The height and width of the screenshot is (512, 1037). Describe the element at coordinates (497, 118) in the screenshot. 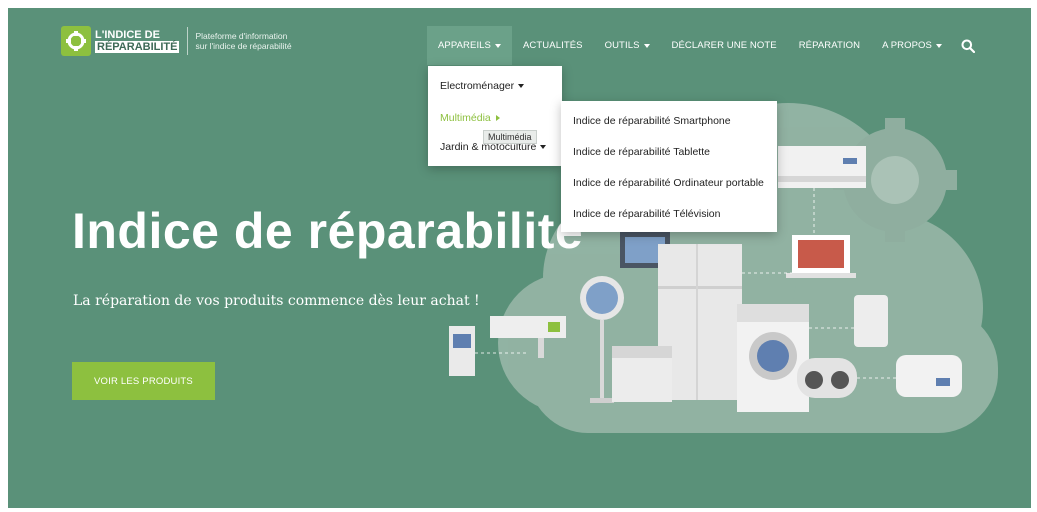

I see `caret-right-icon` at that location.